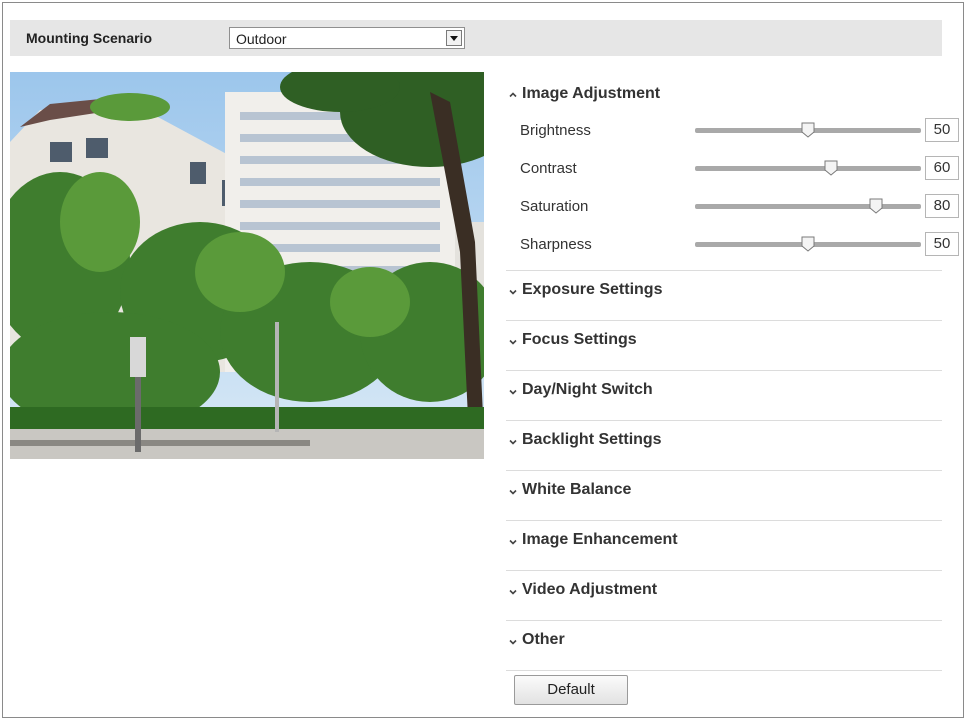 Image resolution: width=967 pixels, height=721 pixels. What do you see at coordinates (555, 130) in the screenshot?
I see `brightness-label: Brightness` at bounding box center [555, 130].